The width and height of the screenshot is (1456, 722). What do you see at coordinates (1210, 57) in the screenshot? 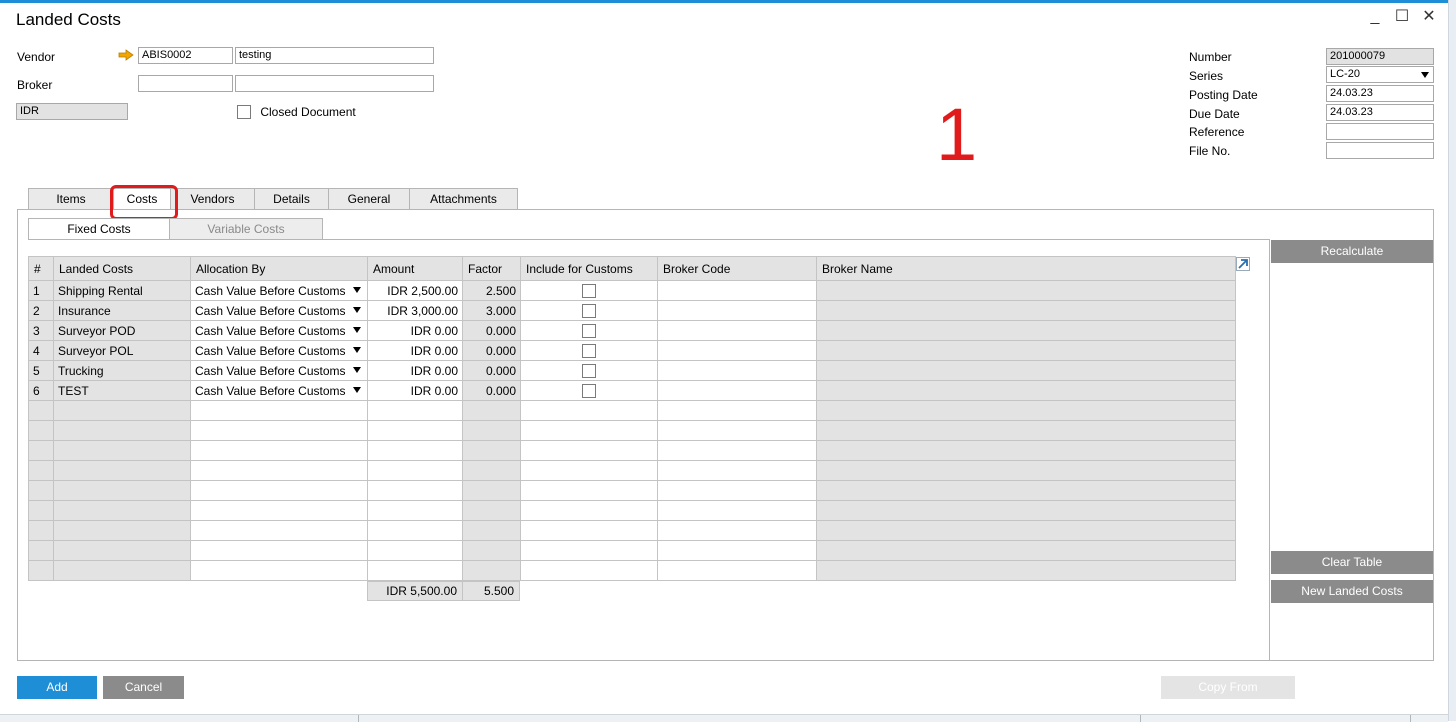
I see `number-label: Number` at bounding box center [1210, 57].